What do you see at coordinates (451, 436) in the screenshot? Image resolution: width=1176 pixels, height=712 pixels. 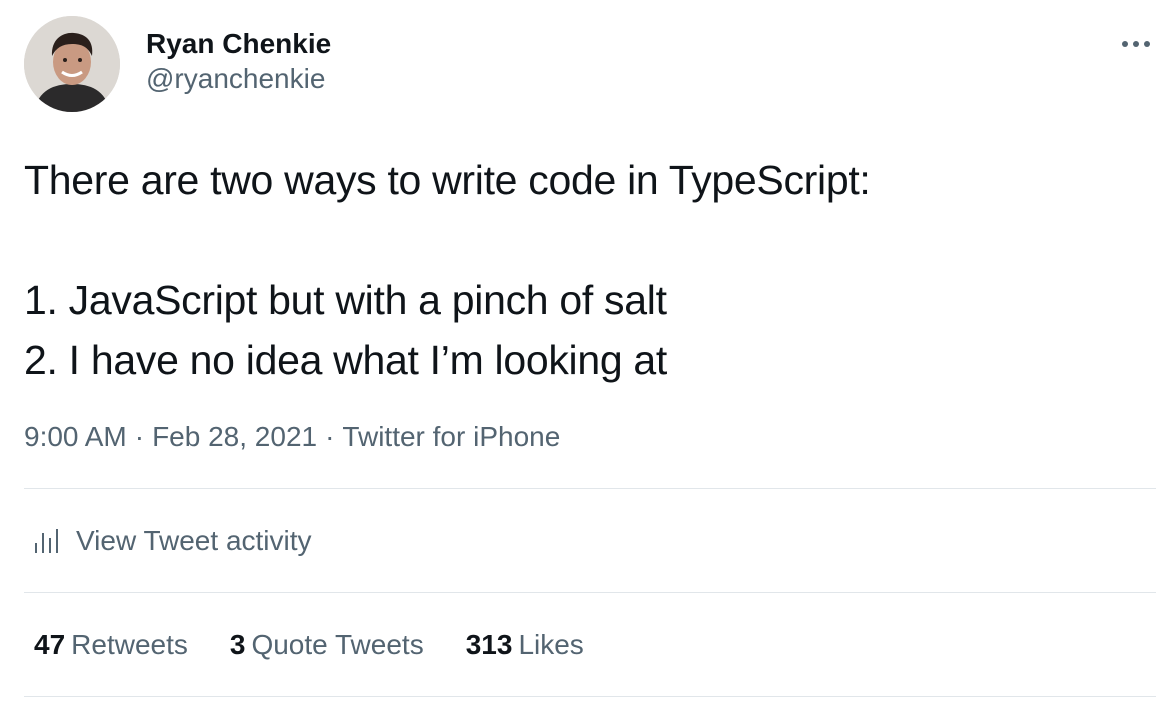 I see `tweet-source-link: Twitter for iPhone` at bounding box center [451, 436].